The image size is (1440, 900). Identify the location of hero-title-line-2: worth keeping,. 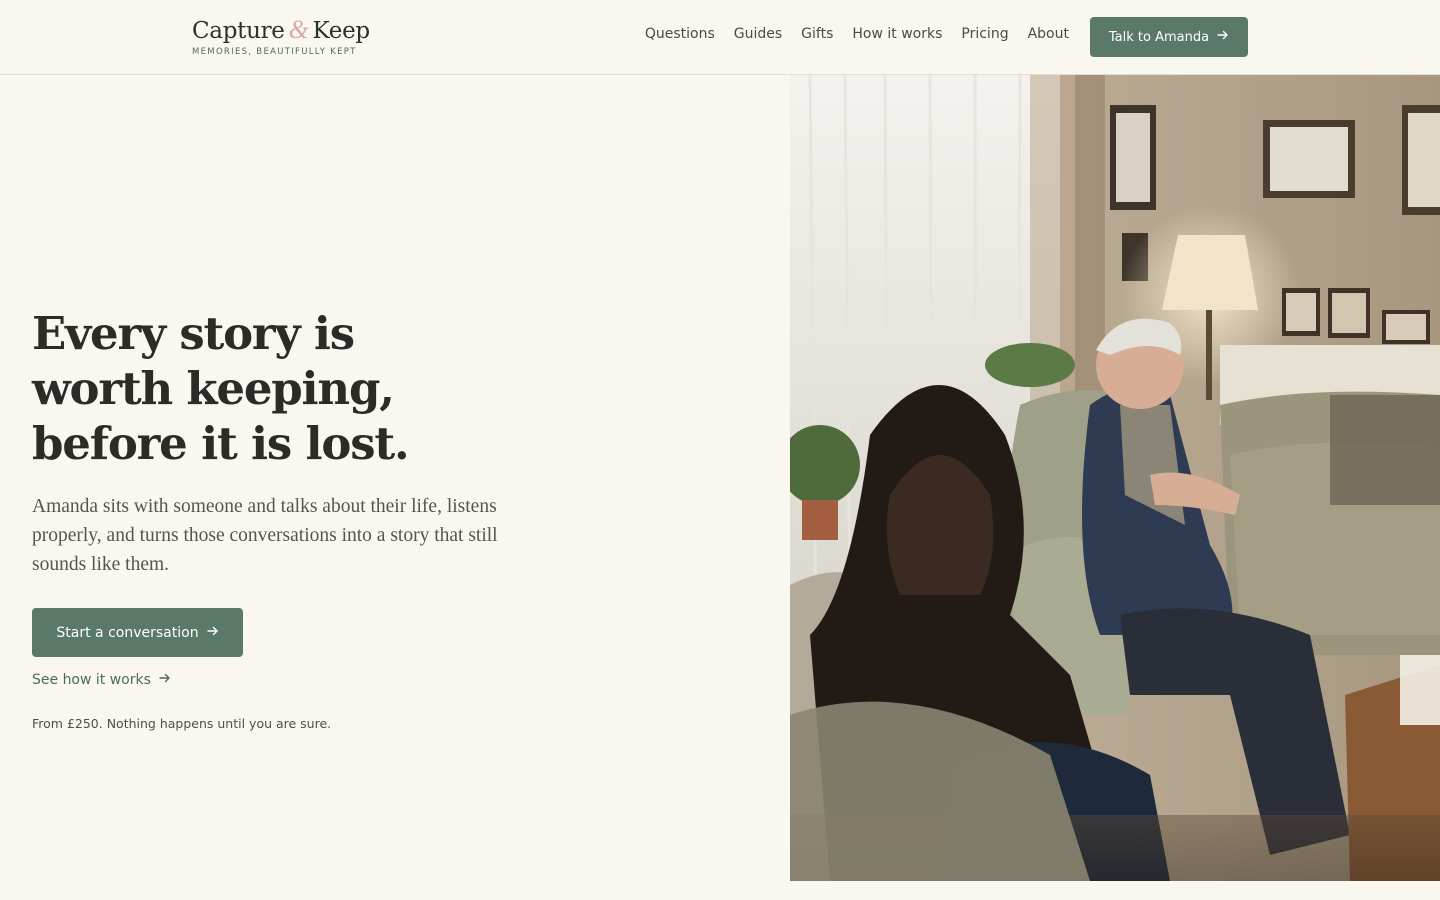
(213, 388).